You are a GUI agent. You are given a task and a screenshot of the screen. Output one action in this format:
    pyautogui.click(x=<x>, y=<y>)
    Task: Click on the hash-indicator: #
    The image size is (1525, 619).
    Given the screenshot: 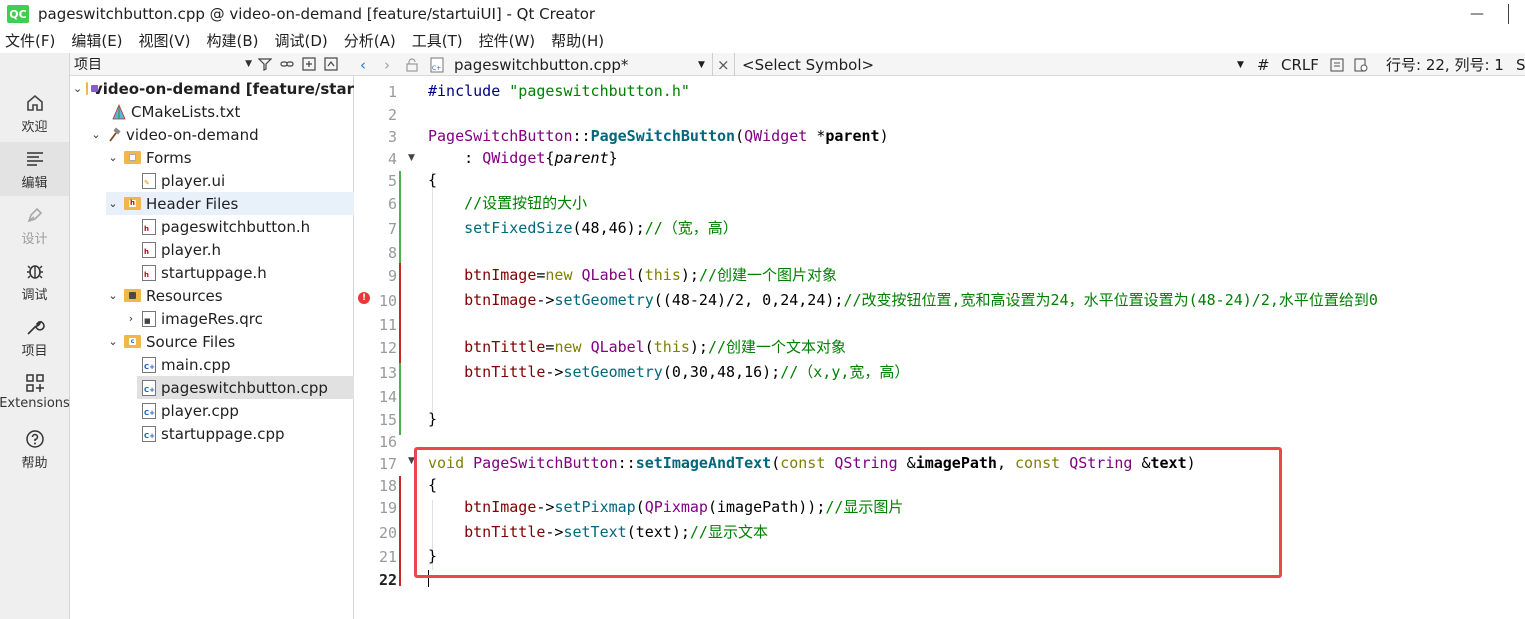 What is the action you would take?
    pyautogui.click(x=1263, y=64)
    